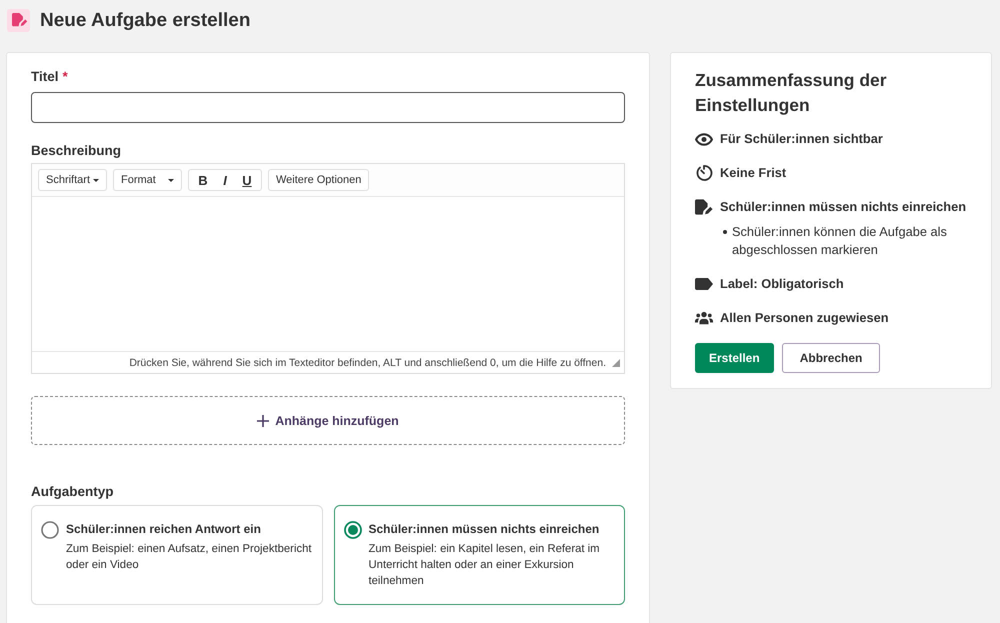 This screenshot has height=623, width=1000. Describe the element at coordinates (319, 180) in the screenshot. I see `toolbar-button: Weitere Optionen` at that location.